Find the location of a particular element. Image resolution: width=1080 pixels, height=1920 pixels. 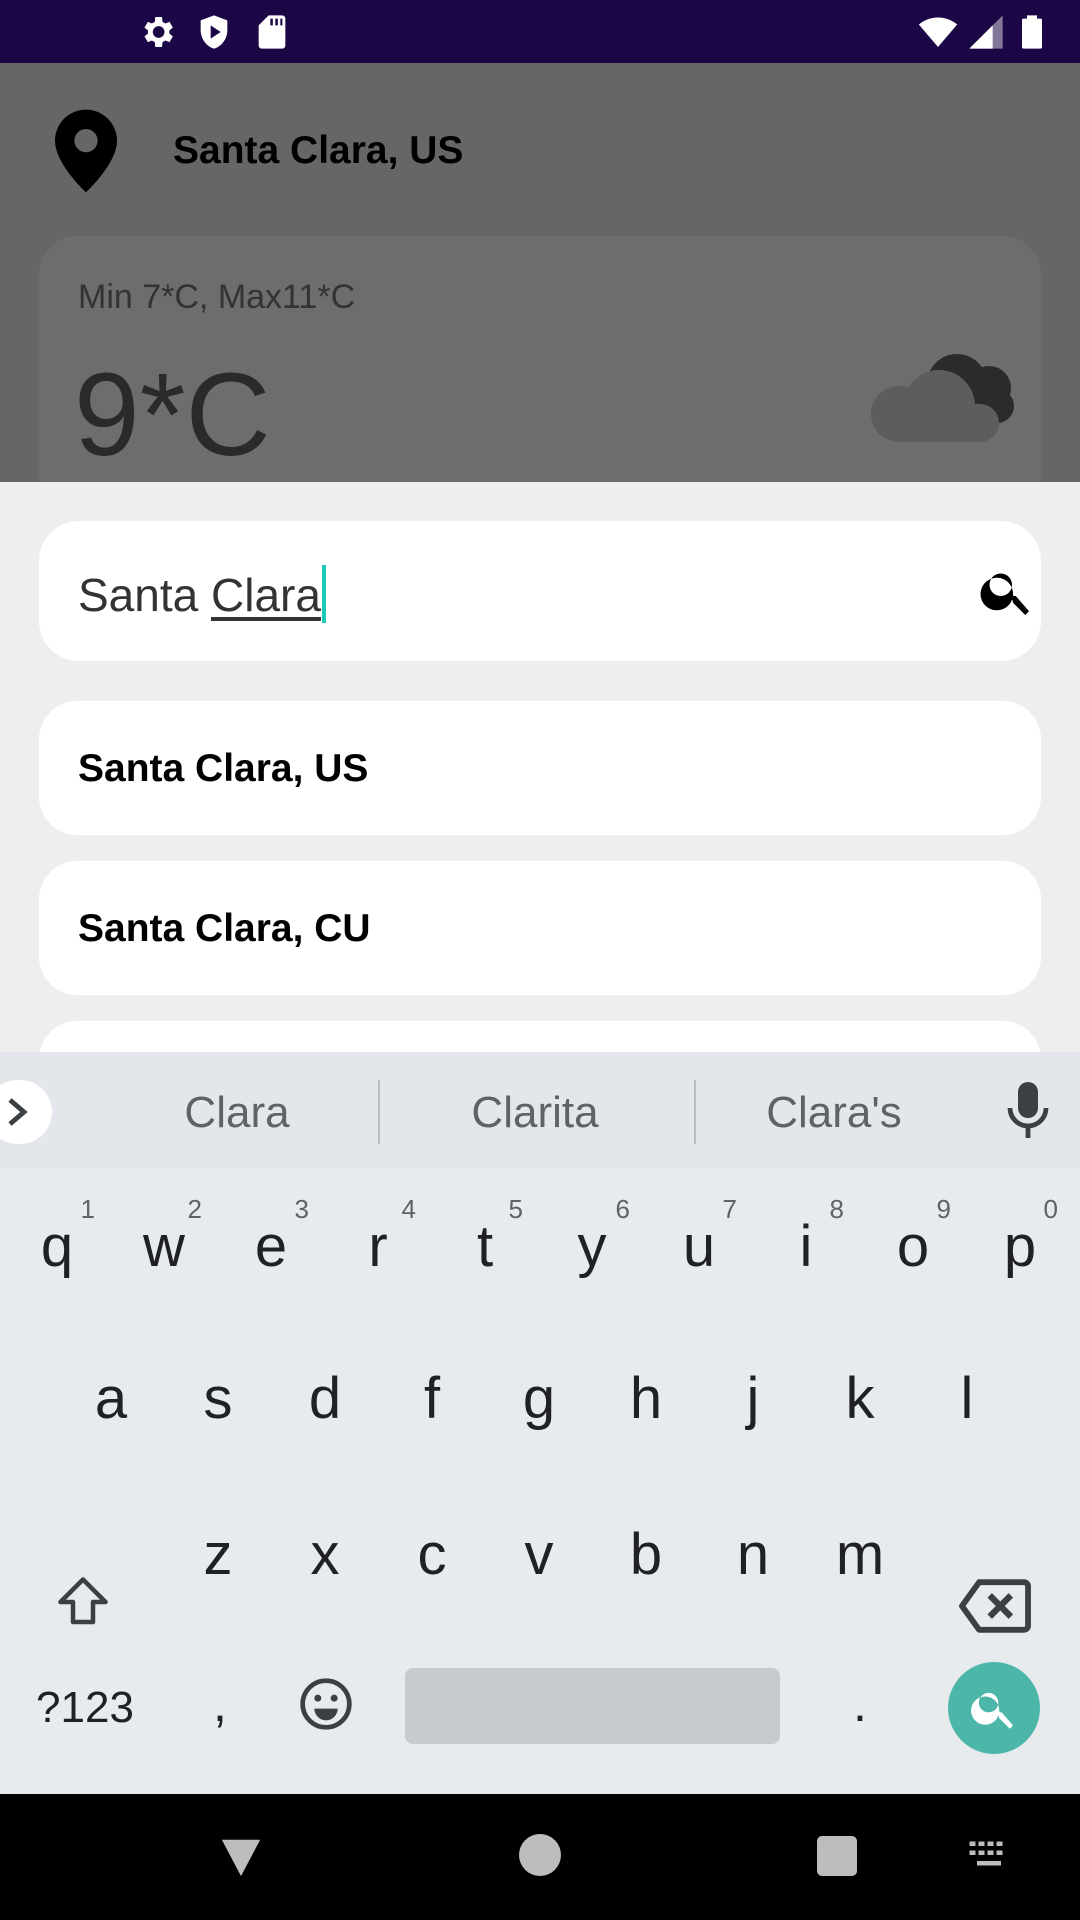

key-j: j is located at coordinates (753, 1402).